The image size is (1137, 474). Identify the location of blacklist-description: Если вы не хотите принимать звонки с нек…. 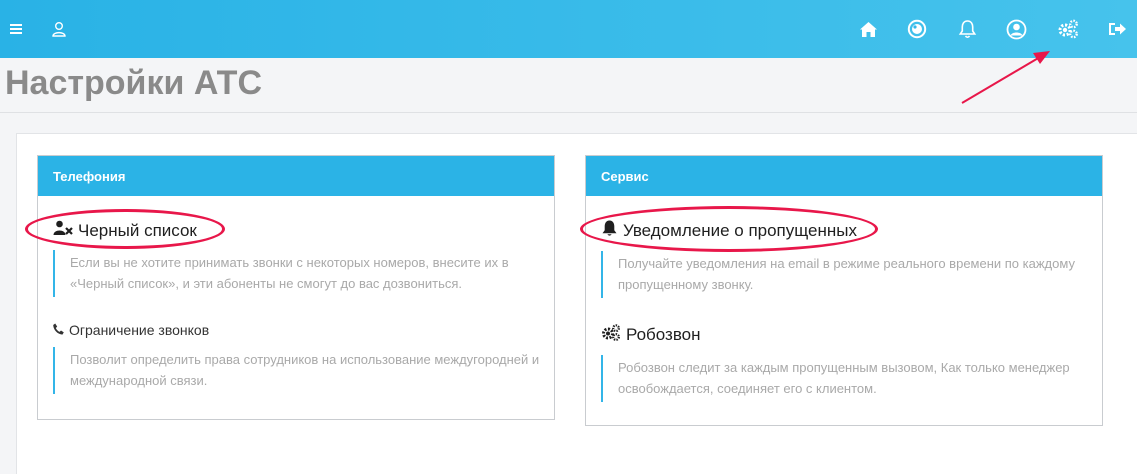
(298, 273).